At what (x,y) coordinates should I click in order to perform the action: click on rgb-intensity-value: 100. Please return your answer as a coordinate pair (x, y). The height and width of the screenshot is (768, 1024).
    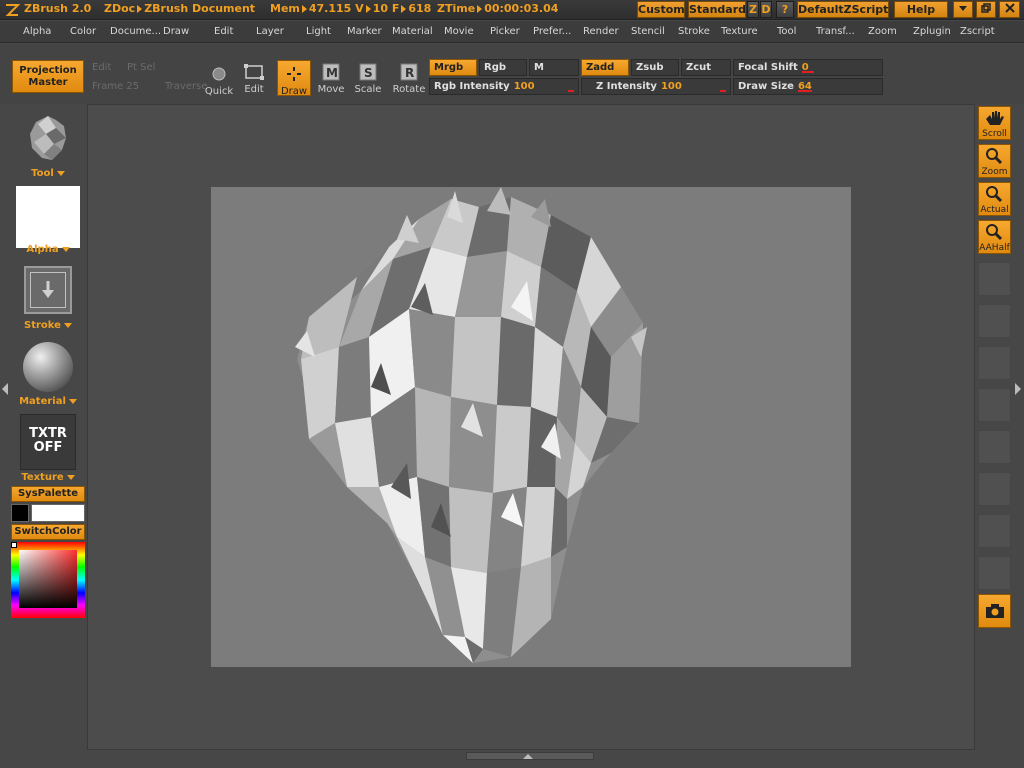
    Looking at the image, I should click on (524, 86).